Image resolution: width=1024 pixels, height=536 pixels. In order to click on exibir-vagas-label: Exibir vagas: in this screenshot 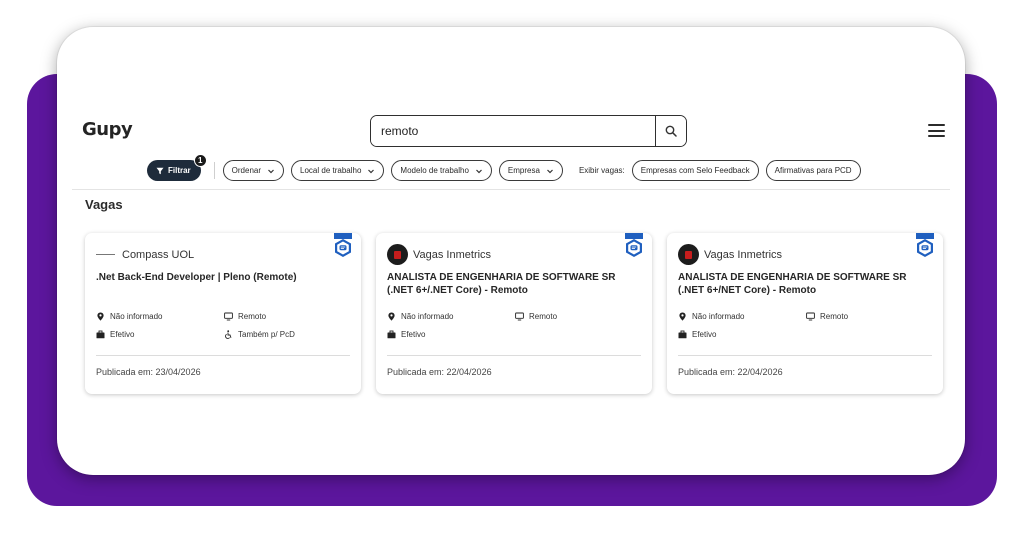, I will do `click(601, 170)`.